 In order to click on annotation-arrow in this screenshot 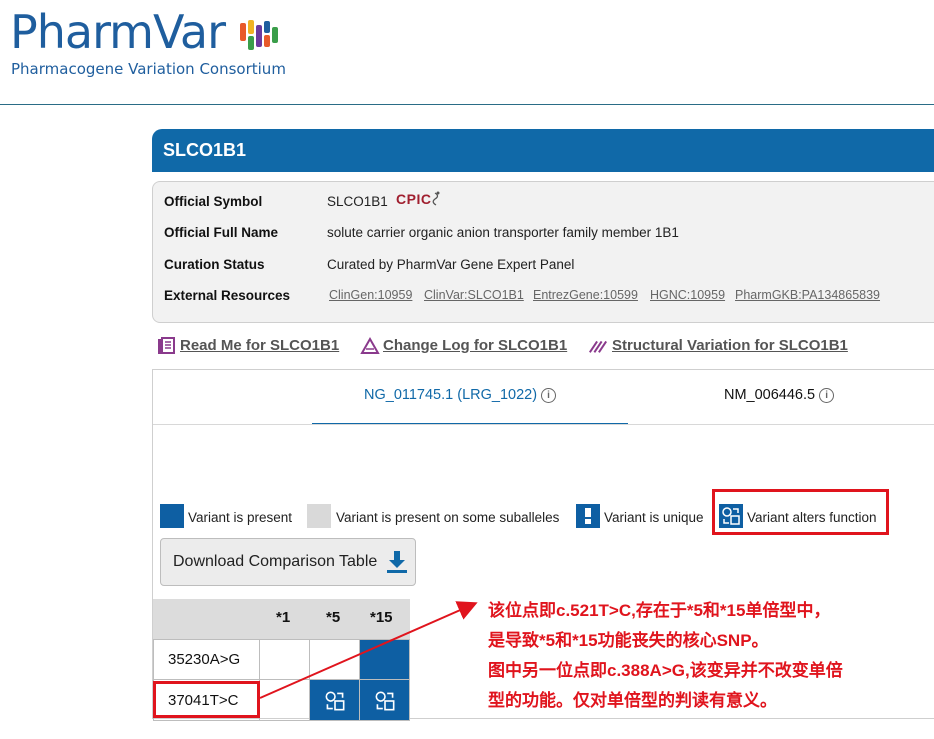, I will do `click(368, 650)`.